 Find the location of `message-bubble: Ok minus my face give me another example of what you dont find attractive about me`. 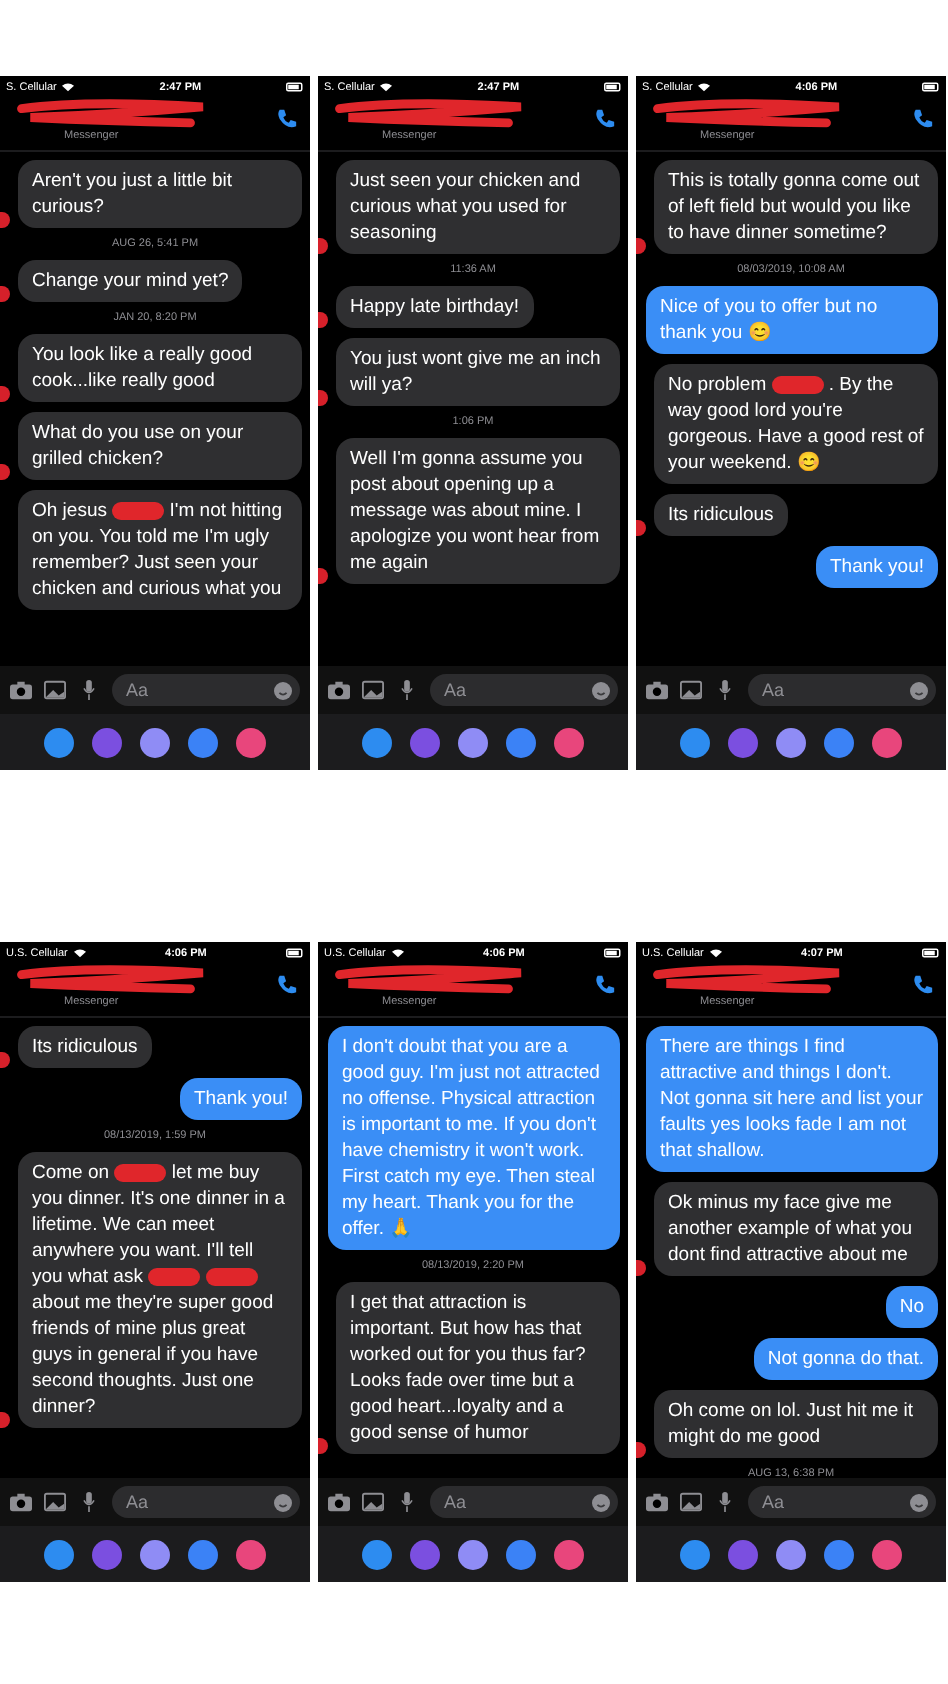

message-bubble: Ok minus my face give me another example of what you dont find attractive about me is located at coordinates (796, 1229).